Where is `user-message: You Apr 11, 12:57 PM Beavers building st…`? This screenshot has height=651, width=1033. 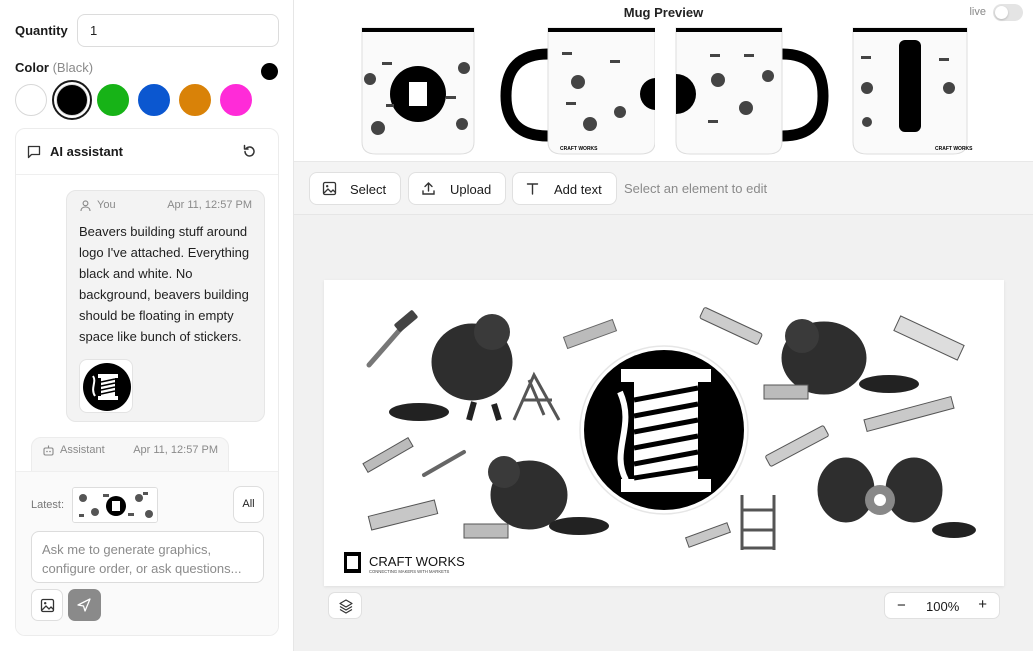
user-message: You Apr 11, 12:57 PM Beavers building st… is located at coordinates (165, 306).